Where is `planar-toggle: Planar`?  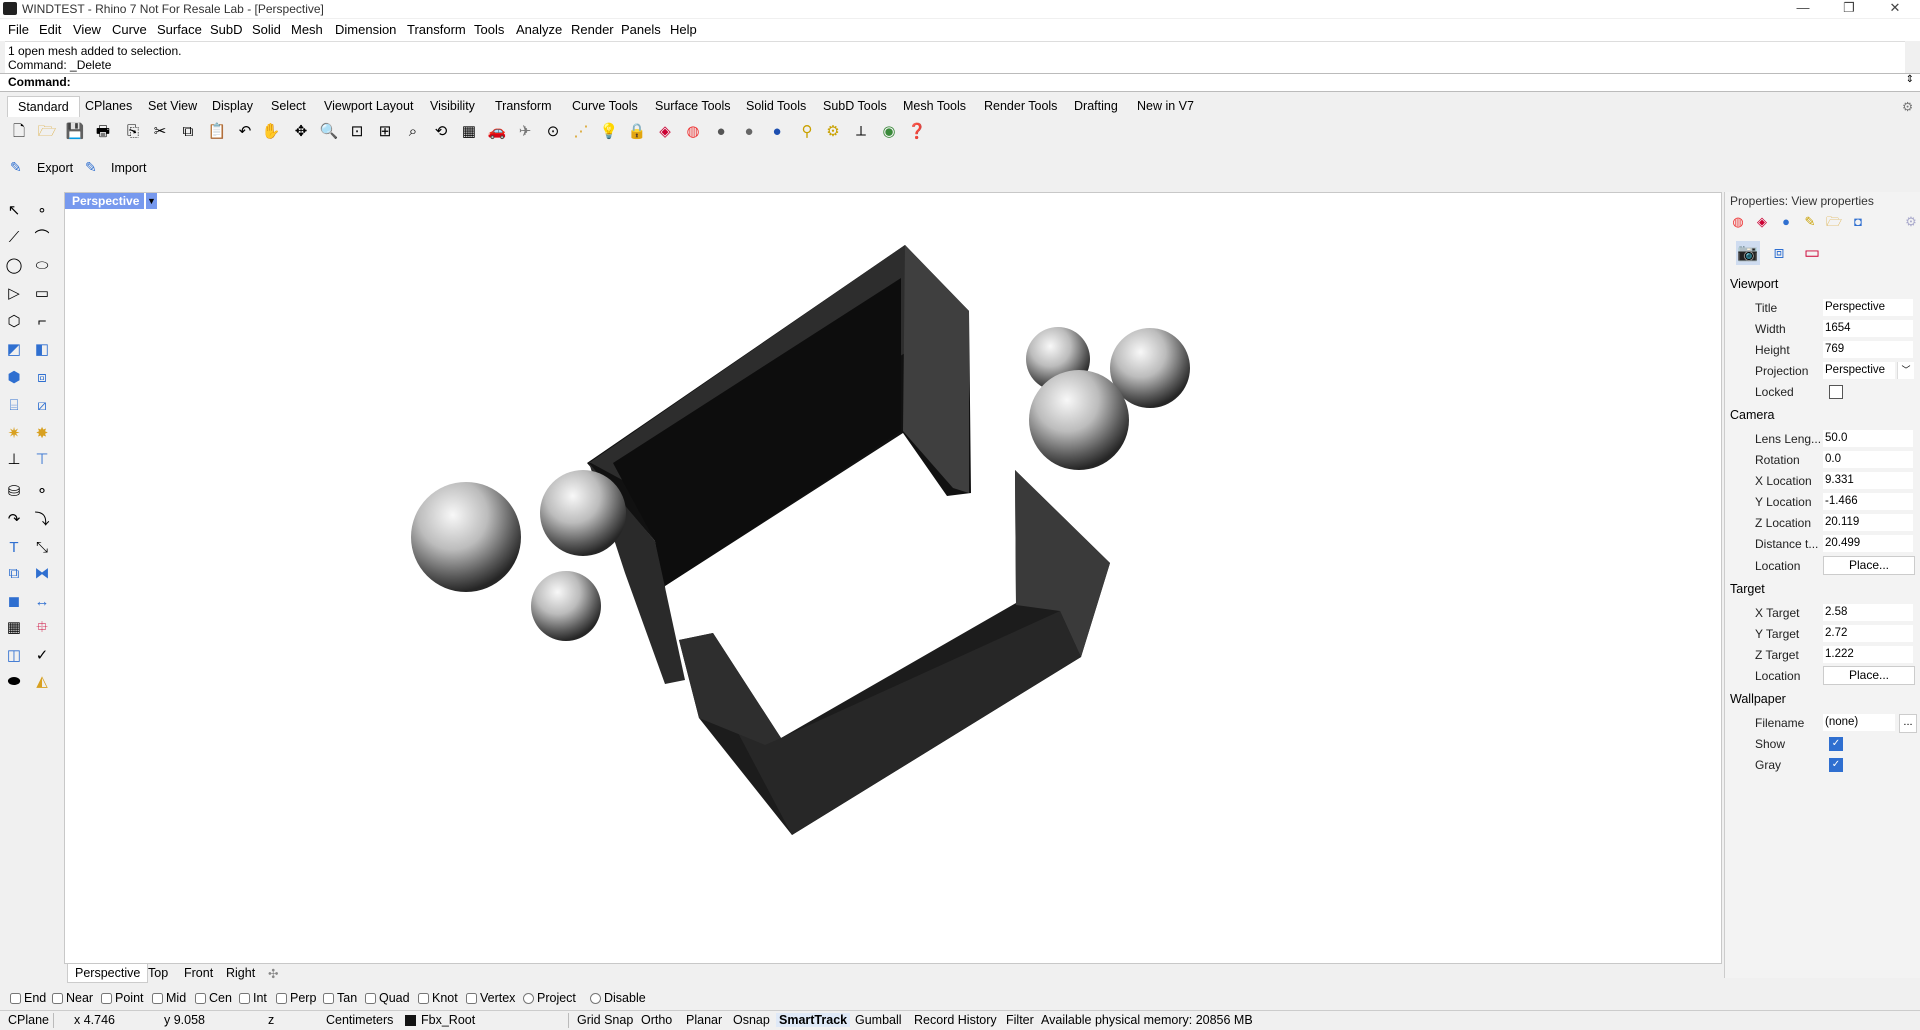
planar-toggle: Planar is located at coordinates (704, 1020).